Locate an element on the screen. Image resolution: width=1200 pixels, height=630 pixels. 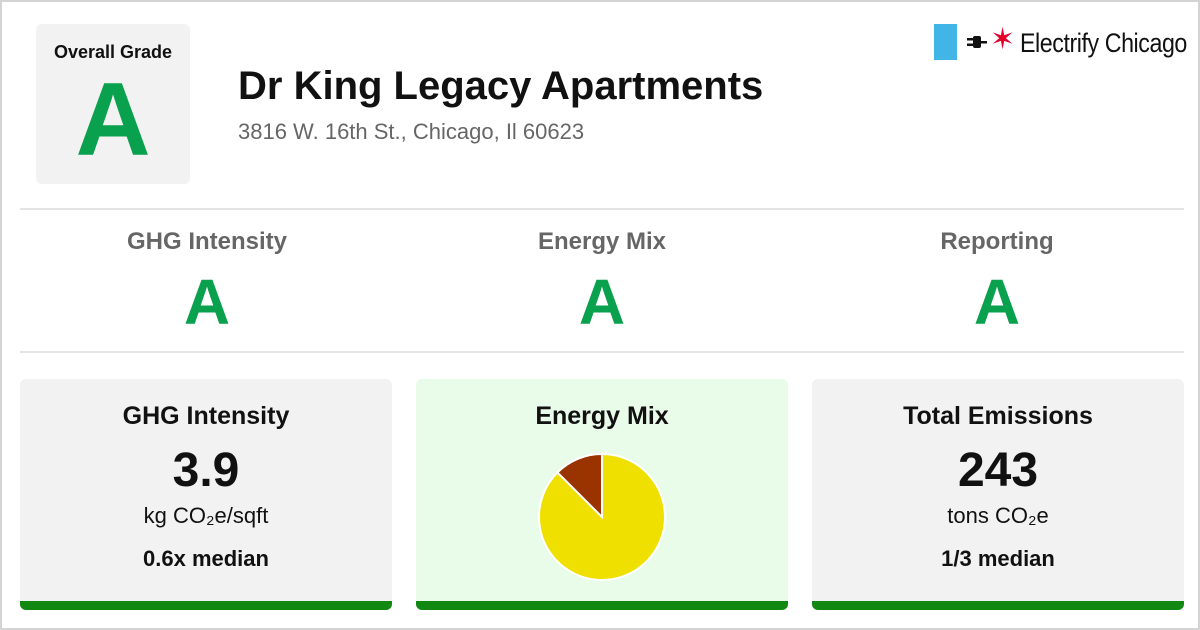
ghg-intensity-value: 3.9 is located at coordinates (206, 470).